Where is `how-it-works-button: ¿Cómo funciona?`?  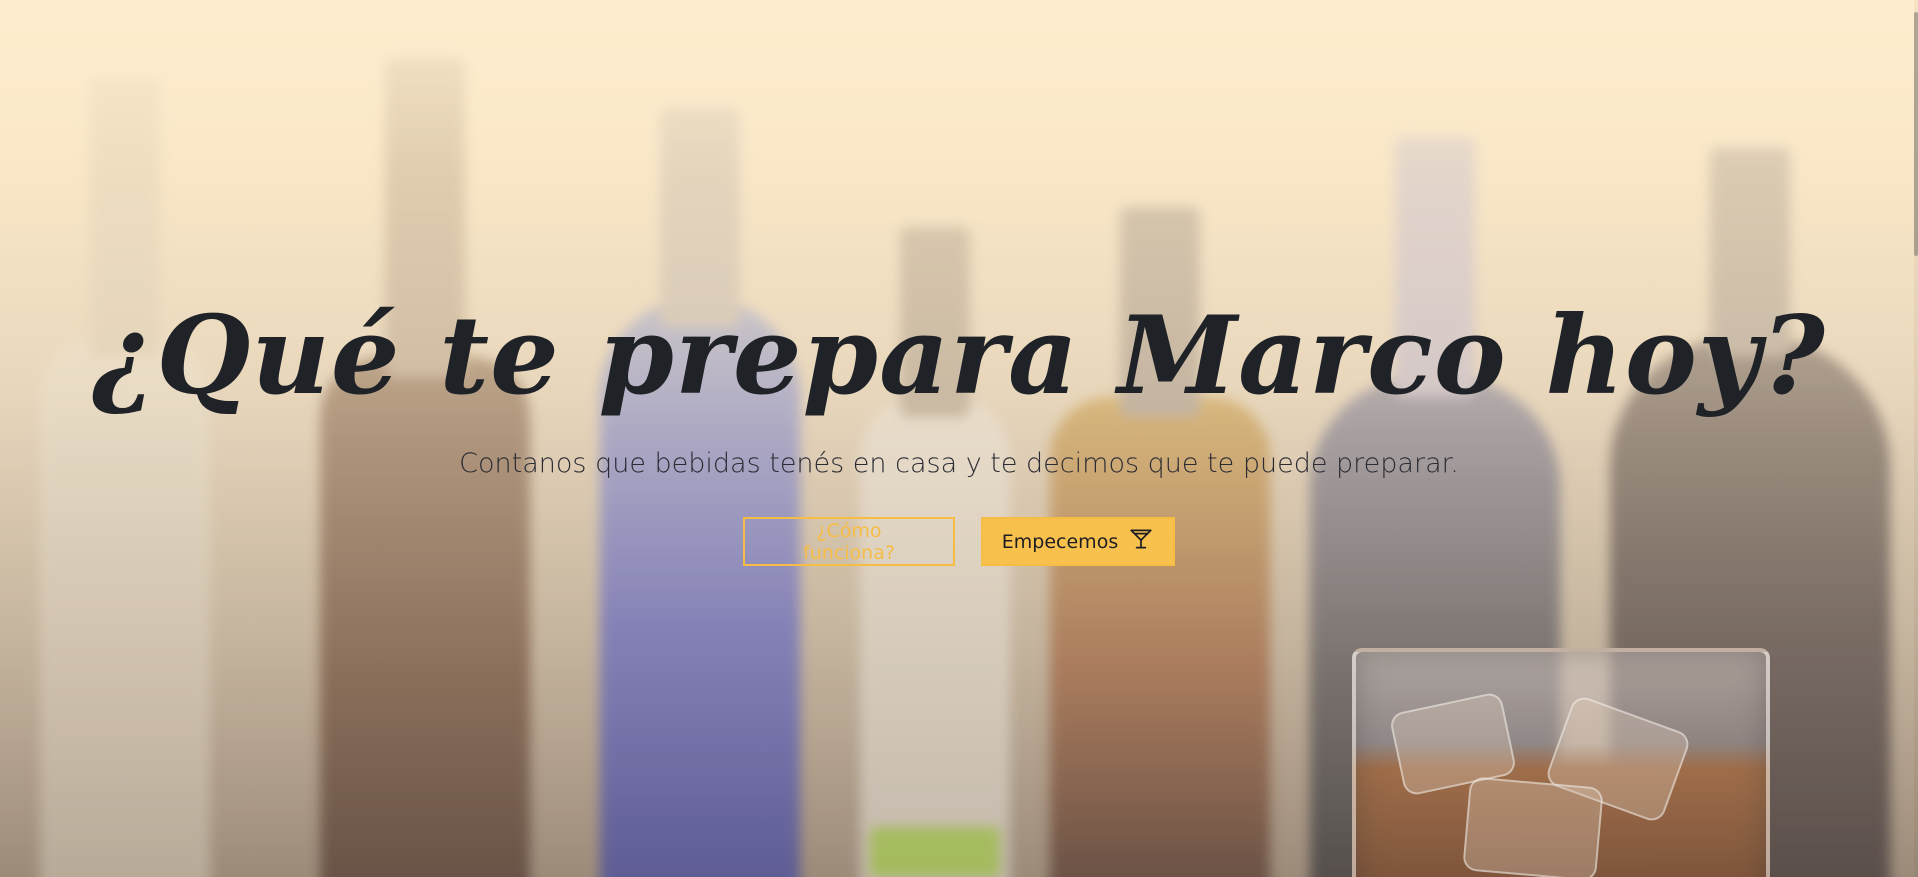 how-it-works-button: ¿Cómo funciona? is located at coordinates (849, 541).